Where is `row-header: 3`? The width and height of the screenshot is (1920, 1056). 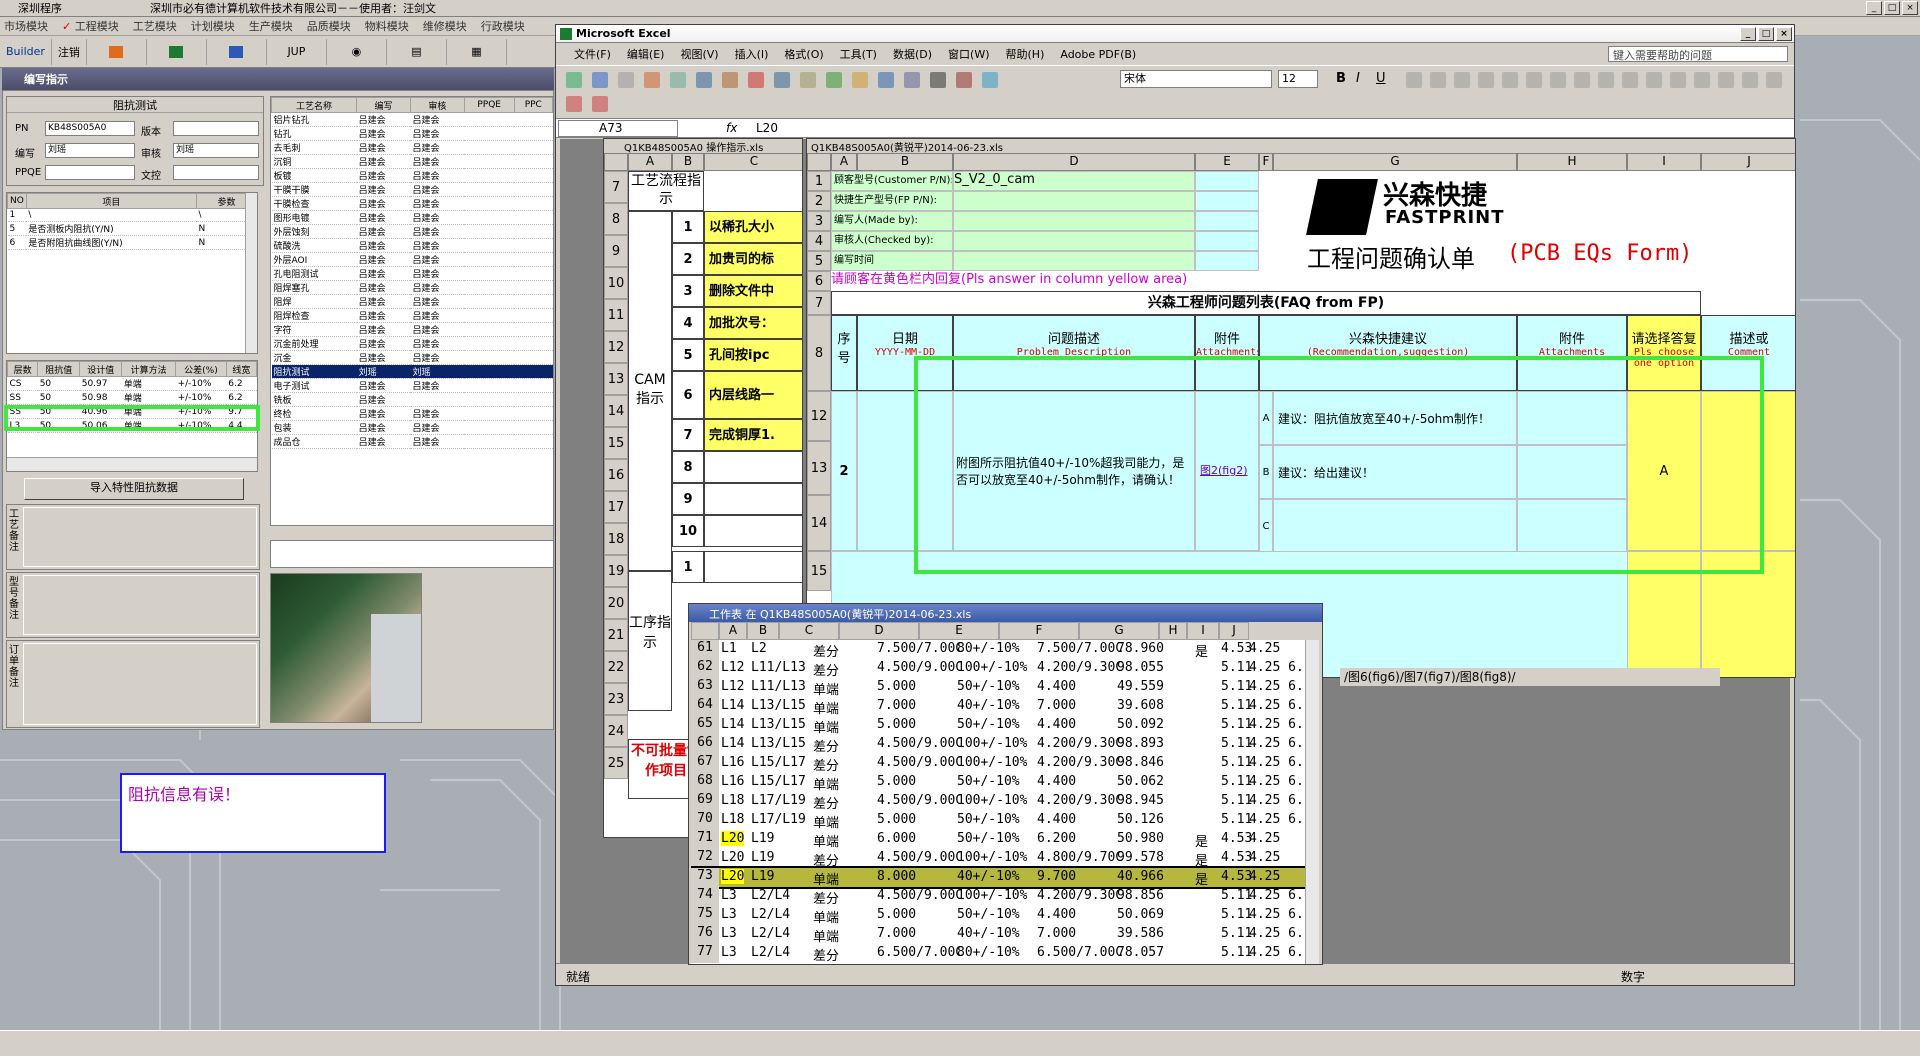 row-header: 3 is located at coordinates (819, 221).